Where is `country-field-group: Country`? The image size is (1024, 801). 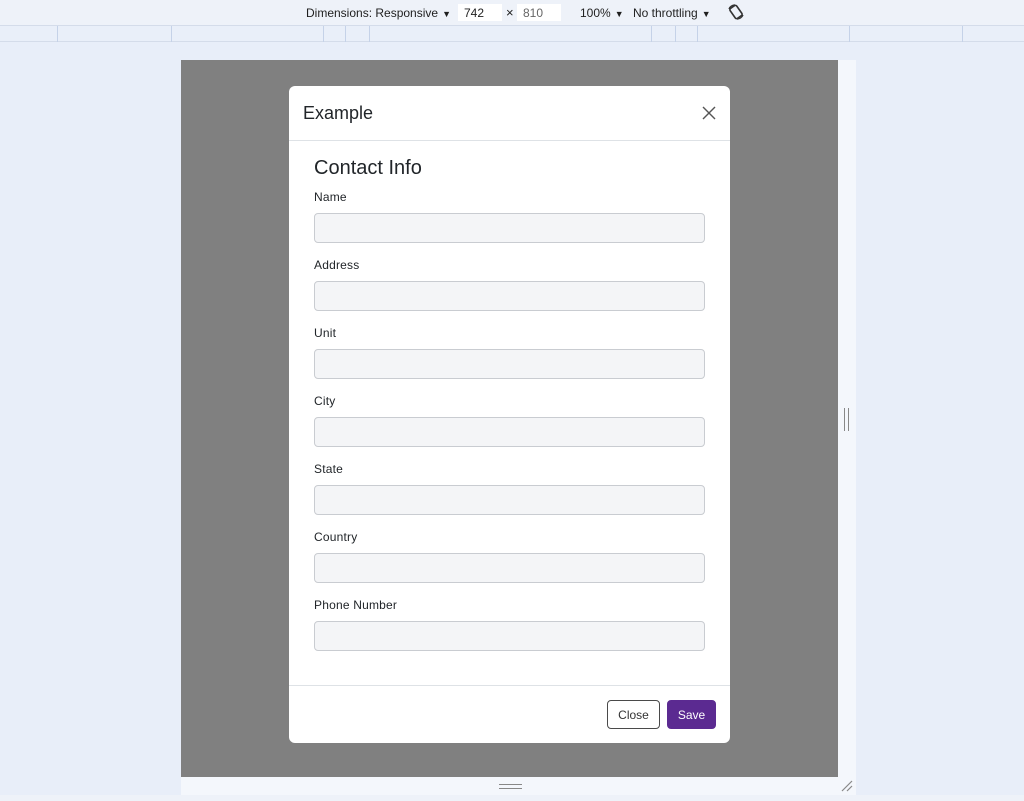
country-field-group: Country is located at coordinates (509, 556).